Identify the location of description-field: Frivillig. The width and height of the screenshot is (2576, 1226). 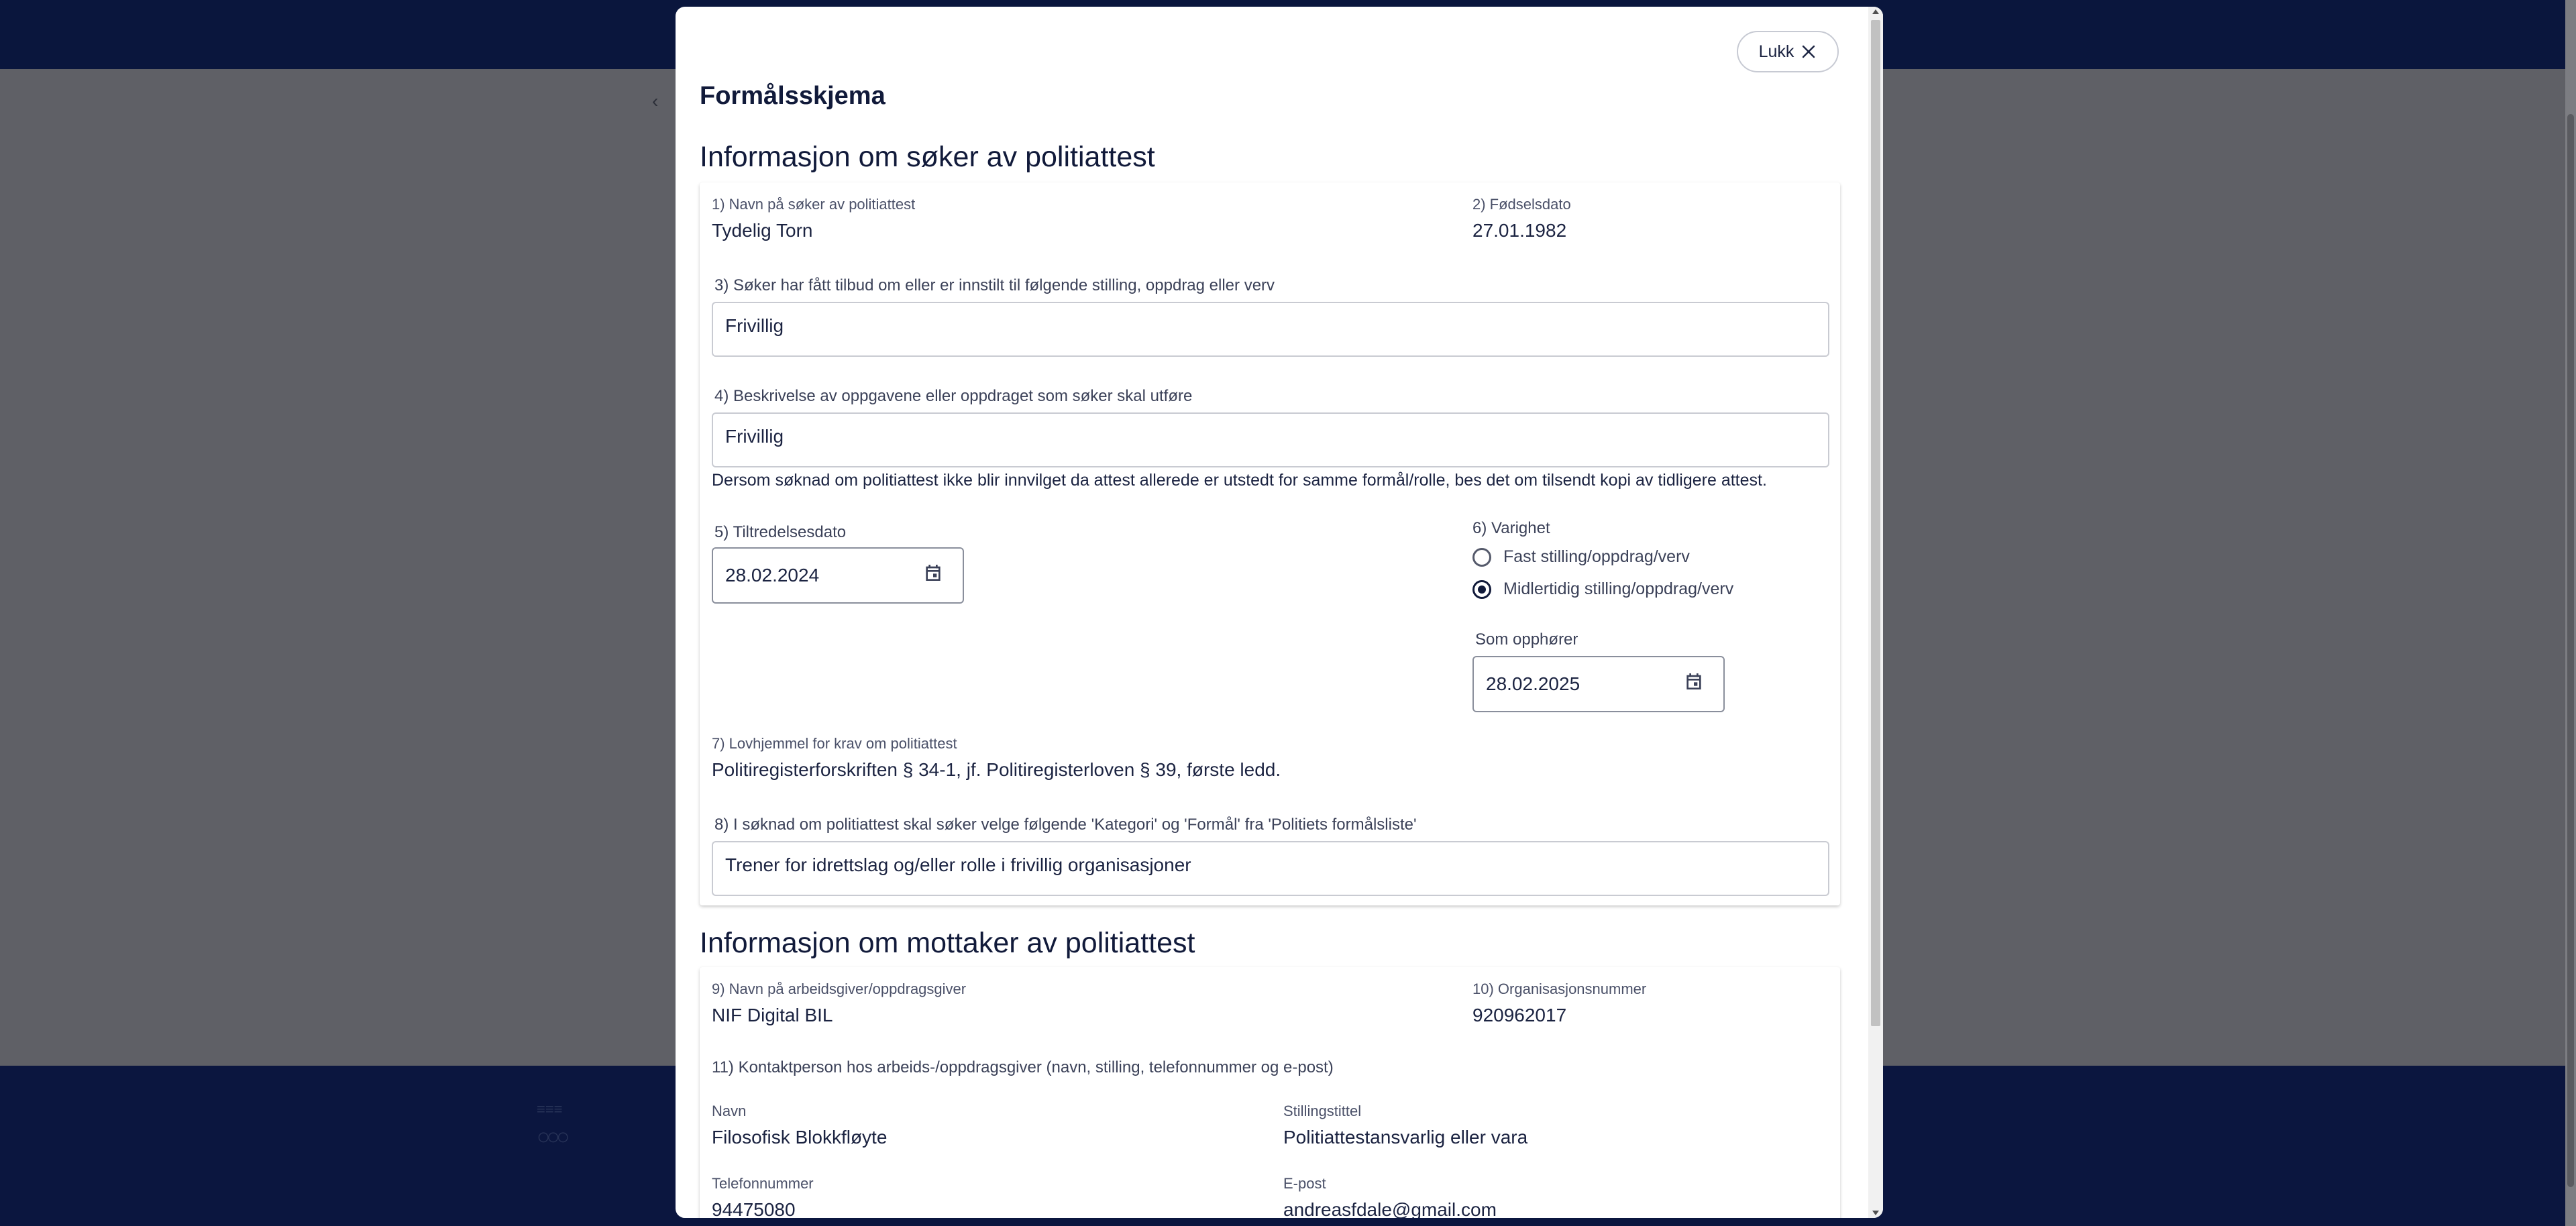
(1270, 439).